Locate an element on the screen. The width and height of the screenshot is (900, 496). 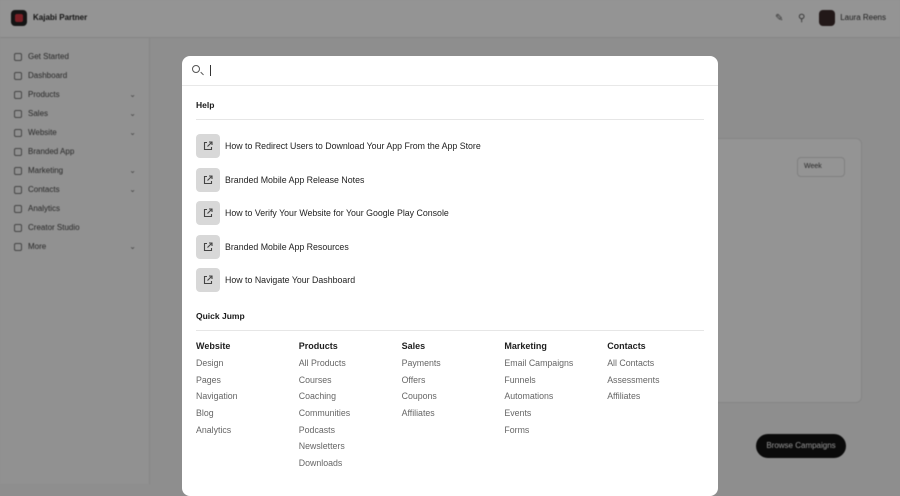
quick-jump-link: Communities is located at coordinates (349, 416).